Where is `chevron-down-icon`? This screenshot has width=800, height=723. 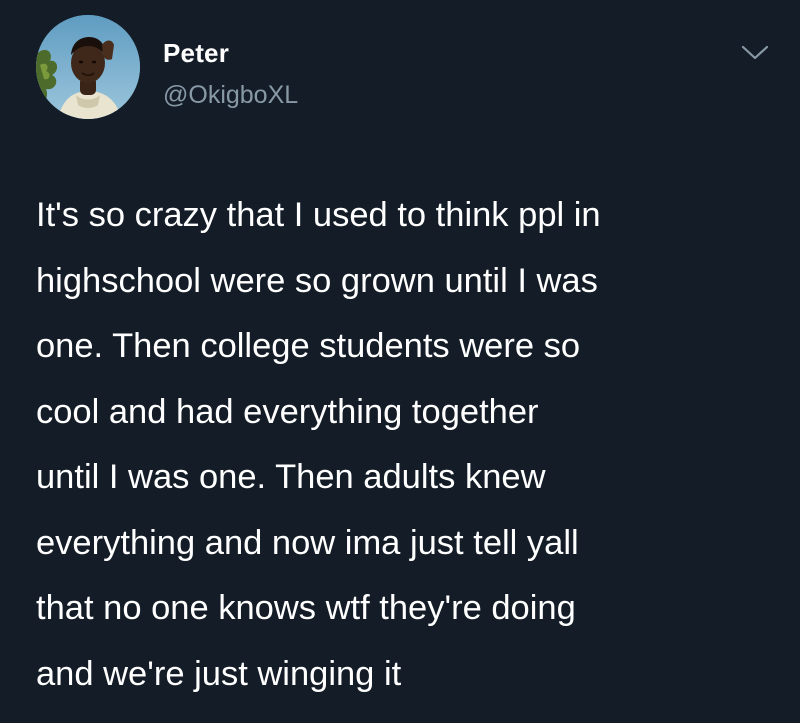
chevron-down-icon is located at coordinates (755, 52).